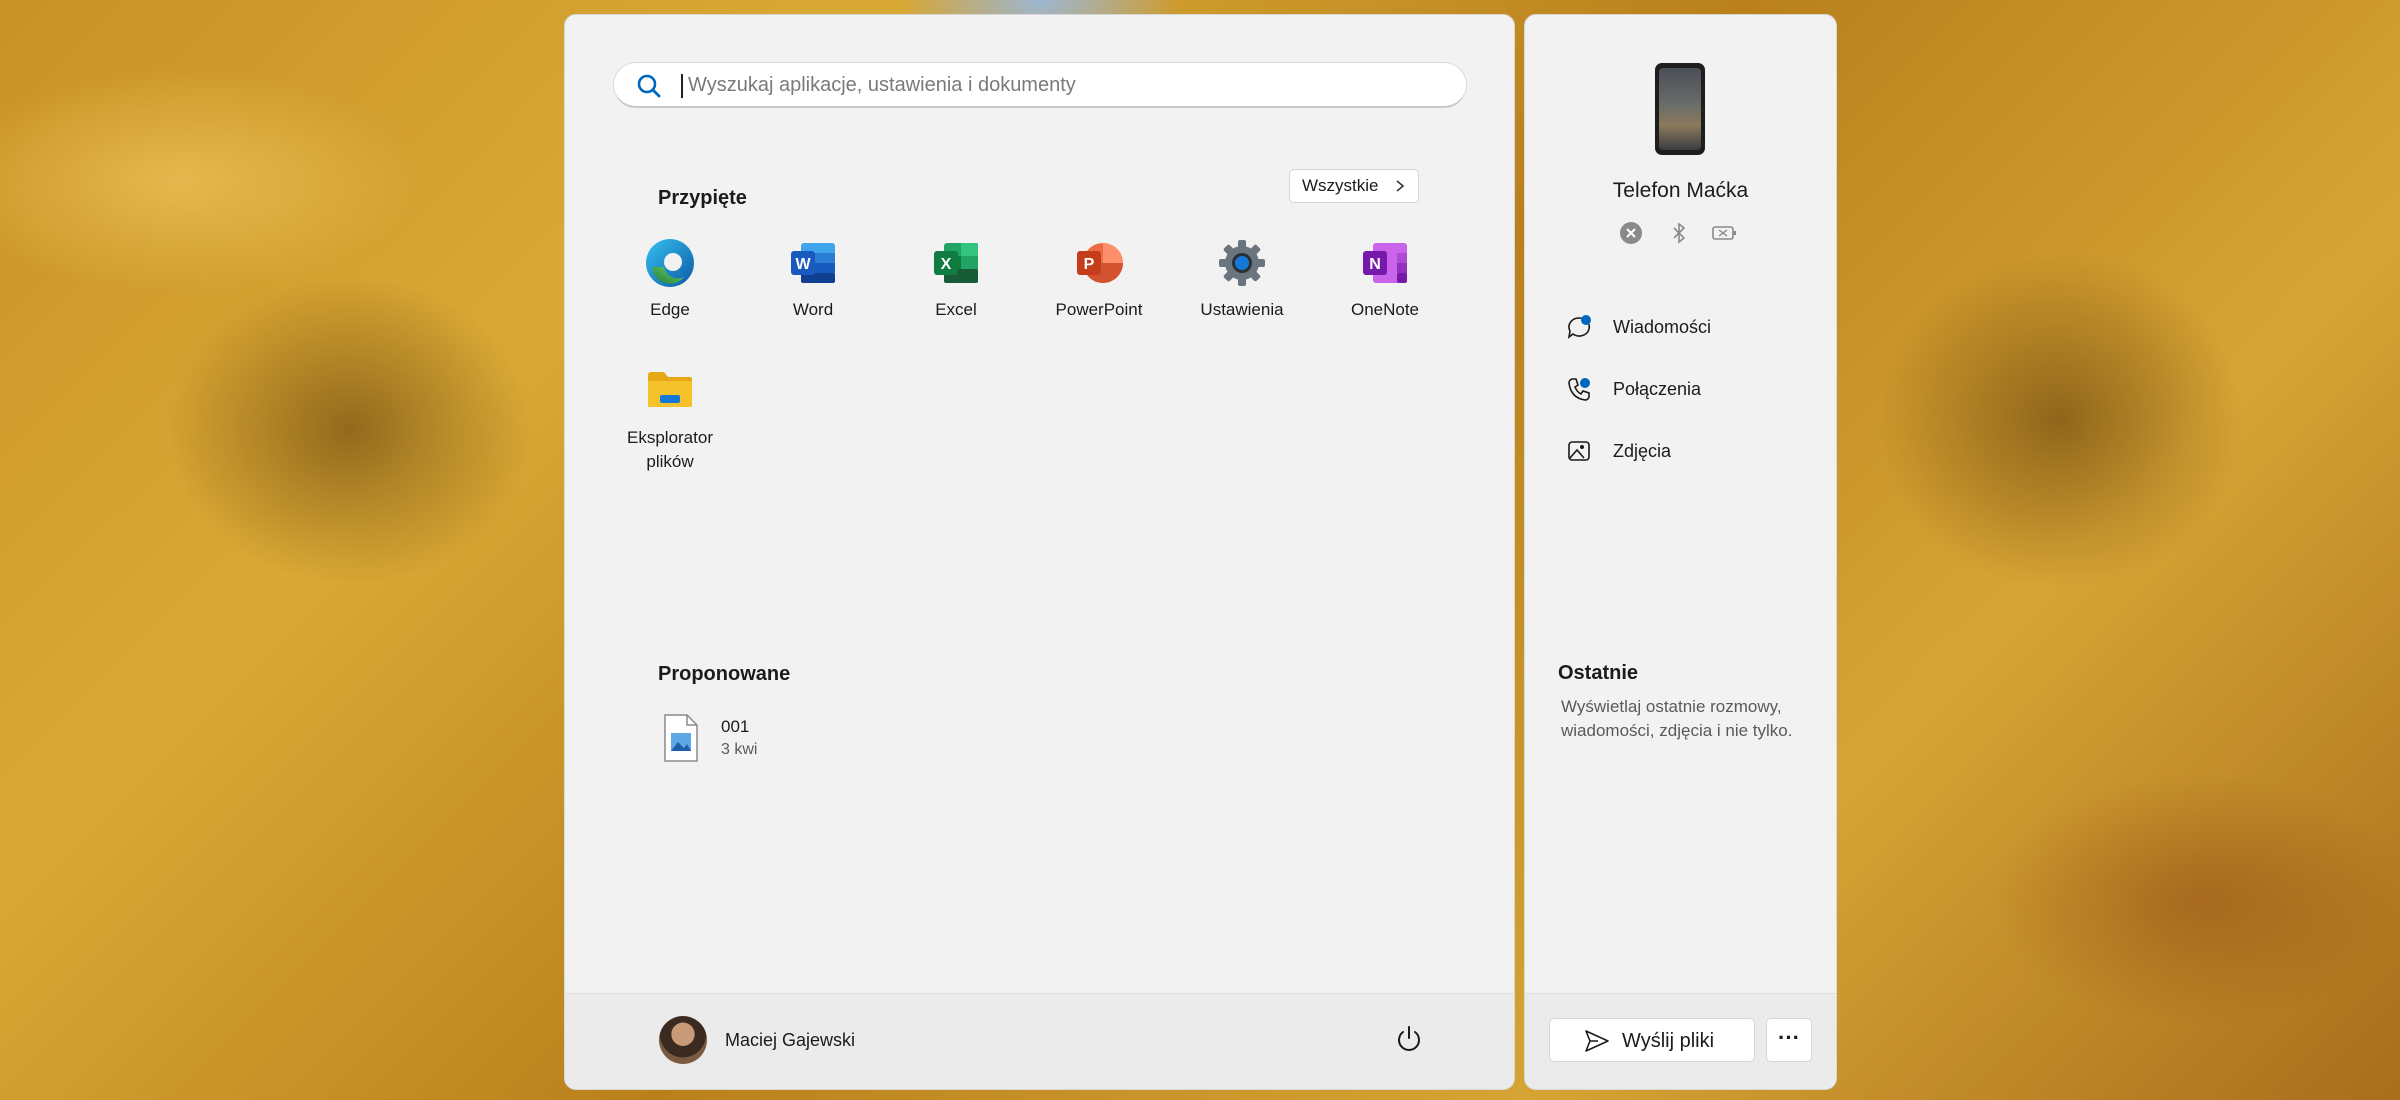 The height and width of the screenshot is (1100, 2400). I want to click on phone-nav-calls: Połączenia, so click(1685, 389).